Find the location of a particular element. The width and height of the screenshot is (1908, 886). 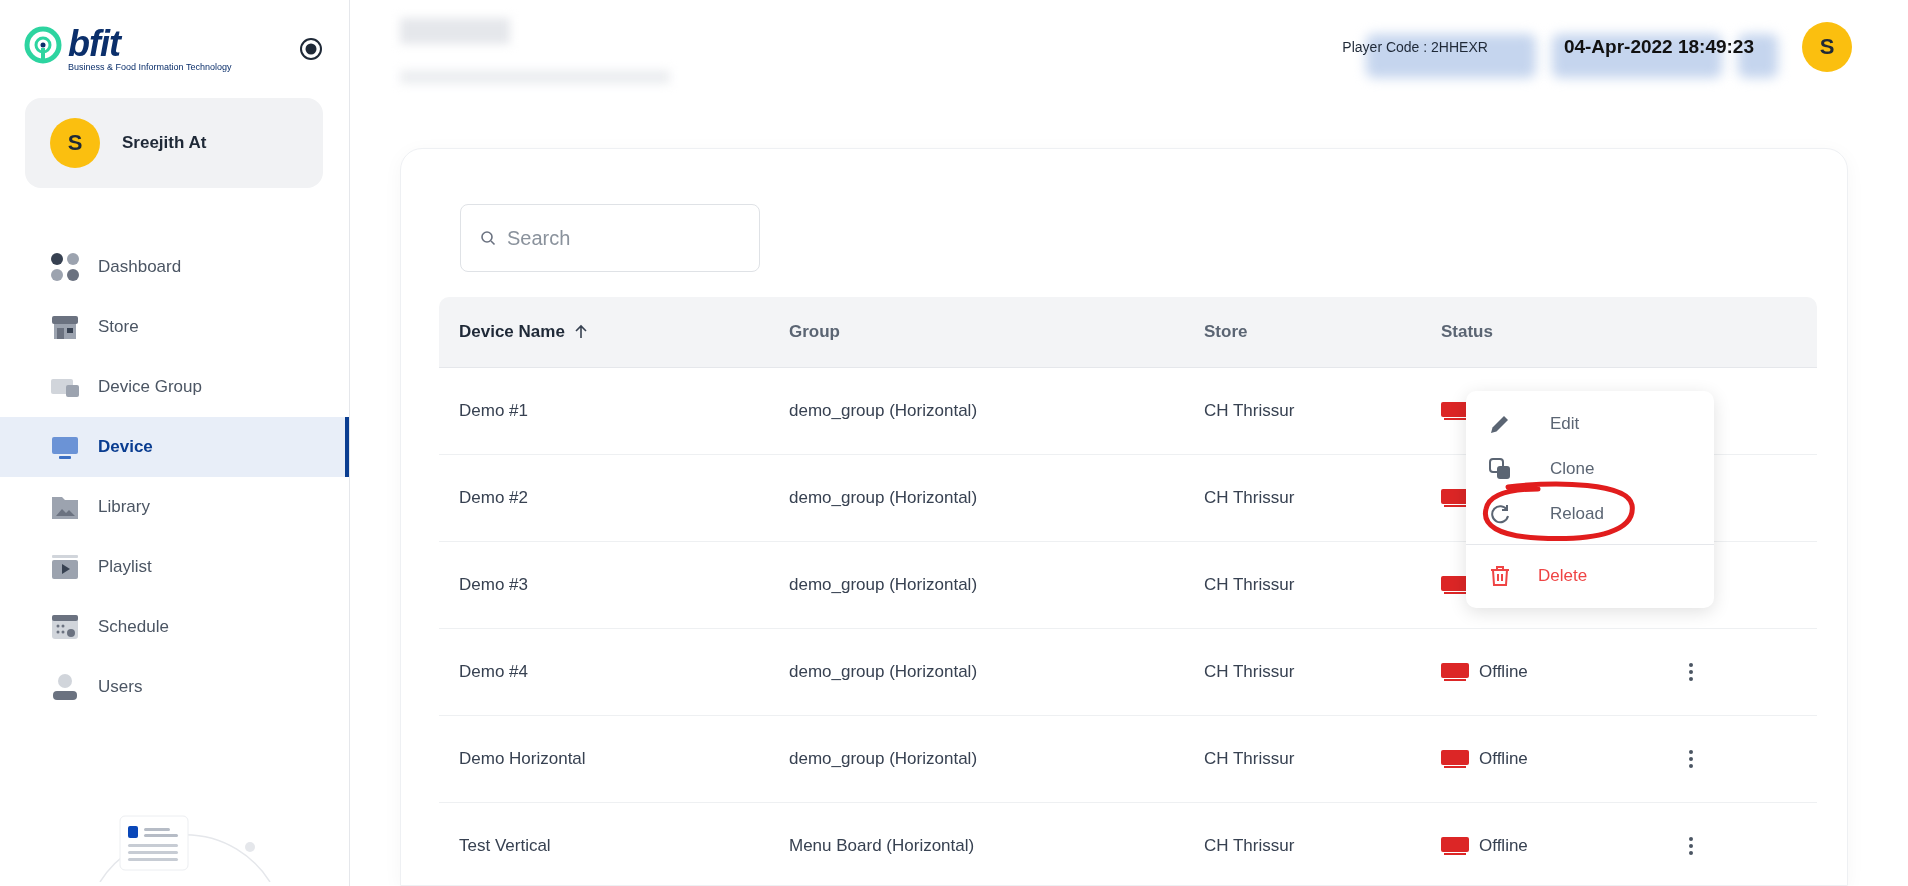

sidebar-item: Library is located at coordinates (174, 507).